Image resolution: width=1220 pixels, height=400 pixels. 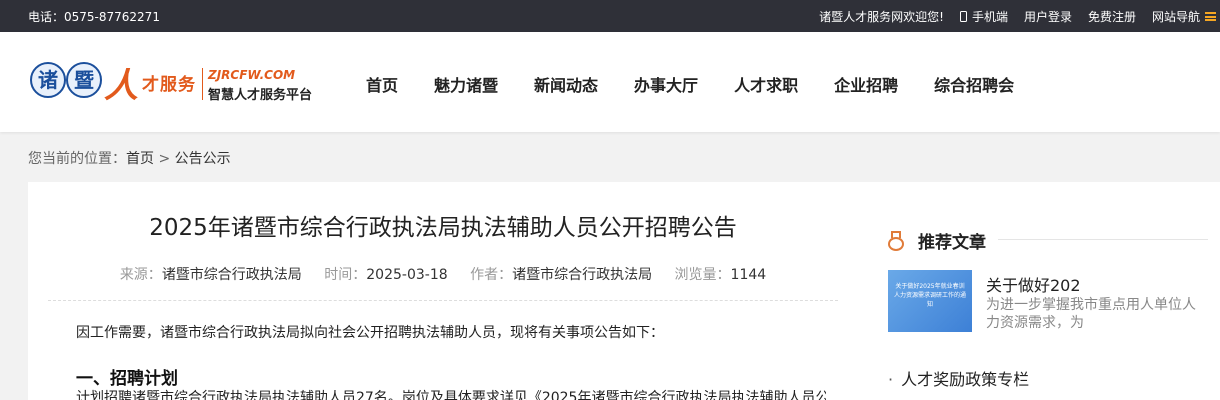 I want to click on breadcrumb-home: 首页, so click(x=140, y=159).